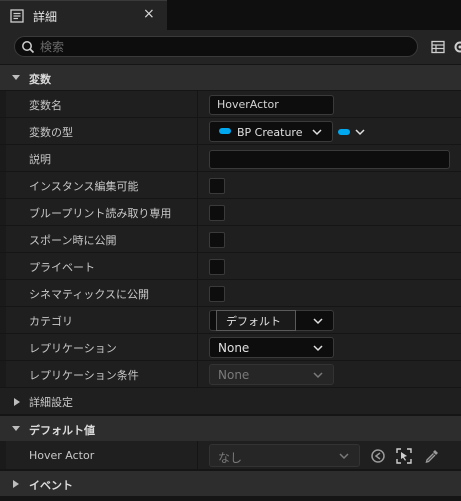 The height and width of the screenshot is (501, 461). I want to click on row-replication: レプリケーション None, so click(230, 347).